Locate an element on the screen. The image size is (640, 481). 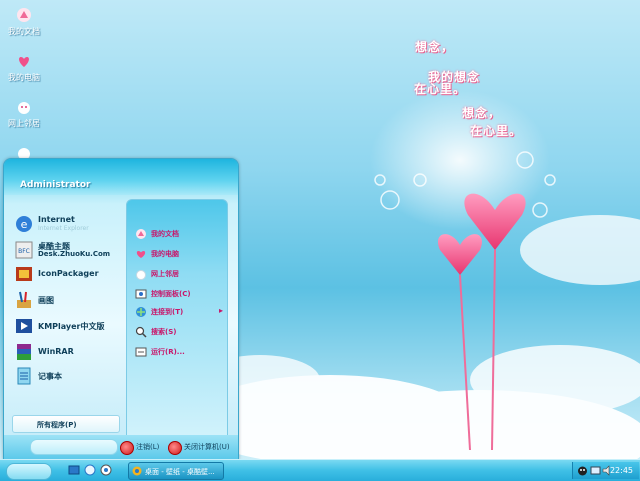
run-icon is located at coordinates (141, 352).